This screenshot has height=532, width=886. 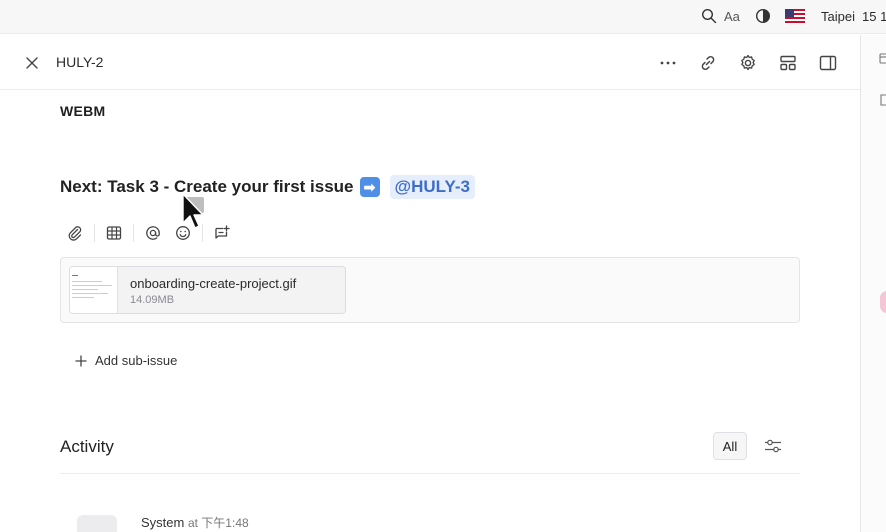 I want to click on attach-file-button, so click(x=75, y=233).